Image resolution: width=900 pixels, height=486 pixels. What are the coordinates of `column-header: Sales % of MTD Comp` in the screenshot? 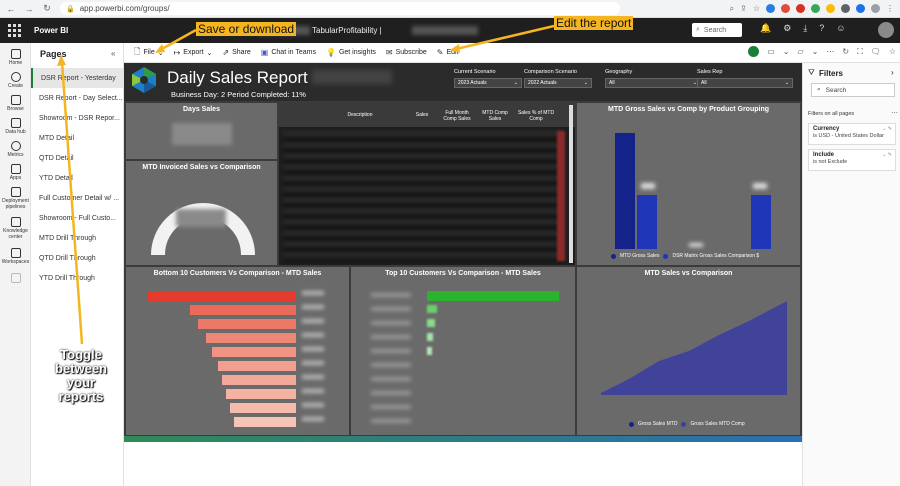 It's located at (536, 116).